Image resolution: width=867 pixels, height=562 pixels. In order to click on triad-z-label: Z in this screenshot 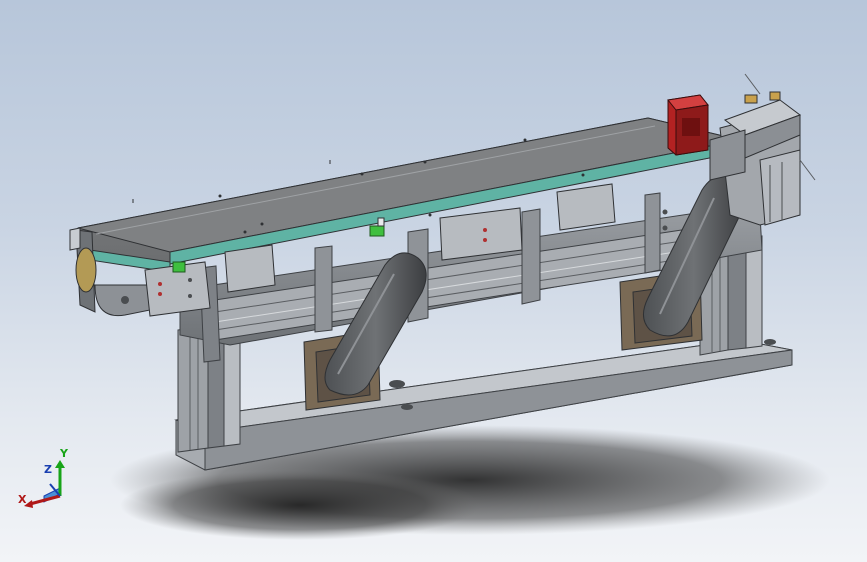, I will do `click(48, 469)`.